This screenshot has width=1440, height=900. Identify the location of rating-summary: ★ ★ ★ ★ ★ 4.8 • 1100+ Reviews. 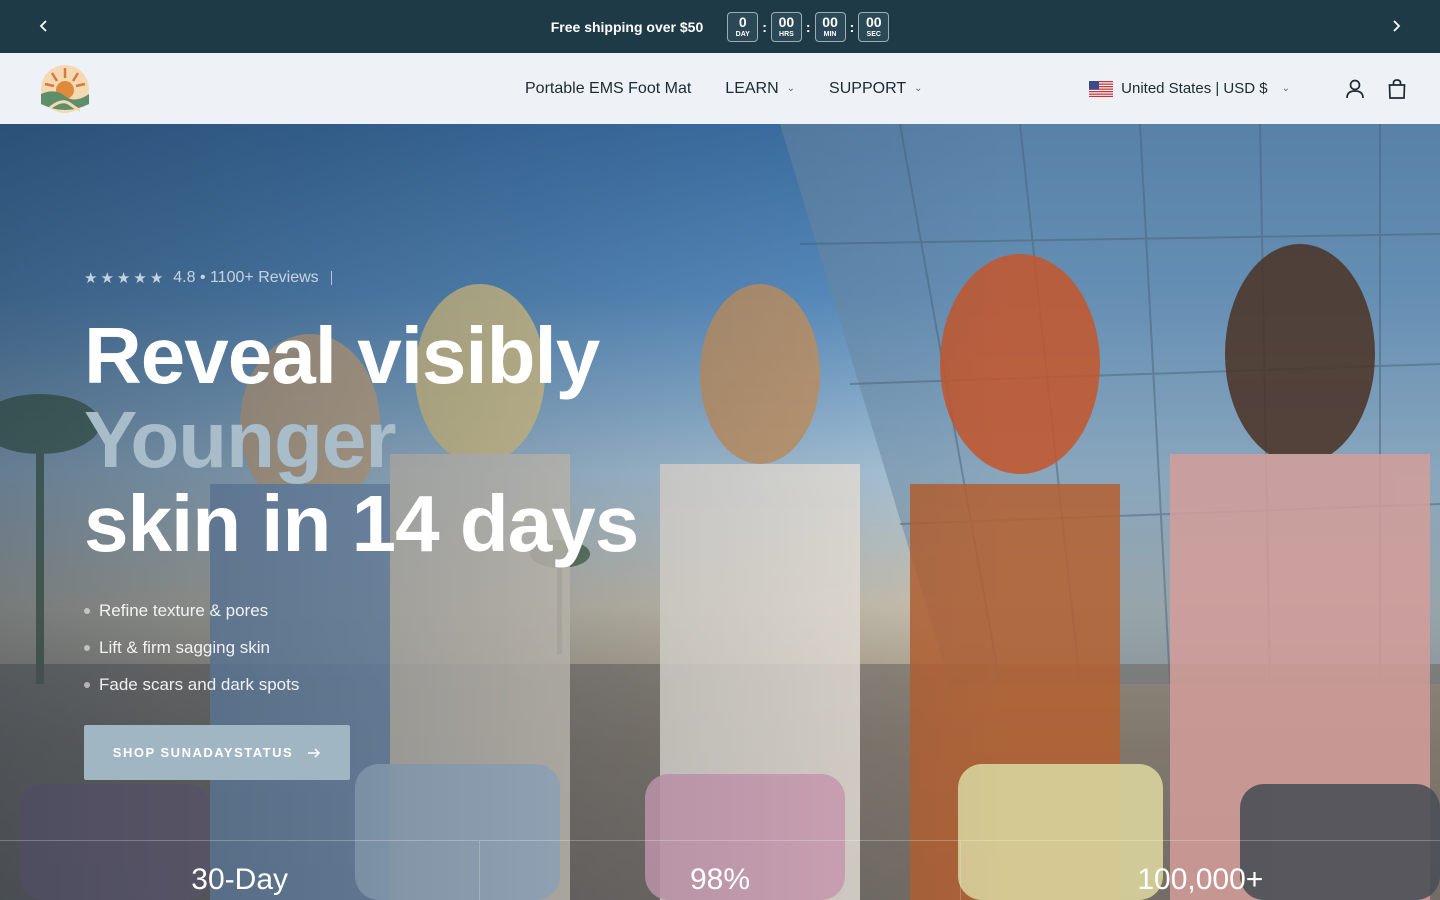
(208, 278).